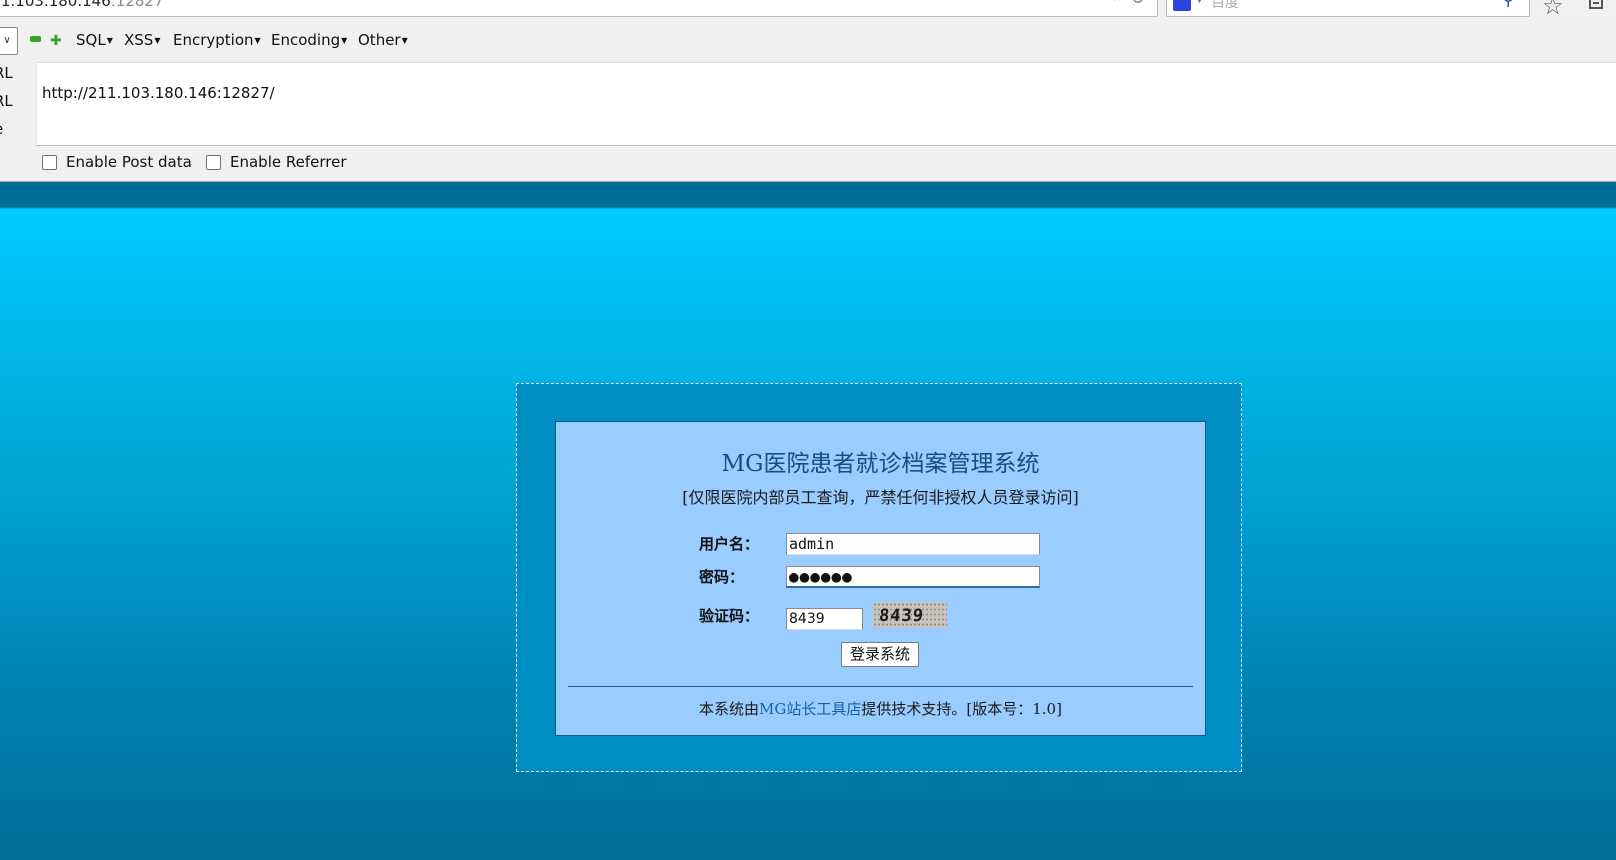 The height and width of the screenshot is (860, 1616). What do you see at coordinates (826, 104) in the screenshot?
I see `hackbar-url-textarea: http://211.103.180.146:12827/` at bounding box center [826, 104].